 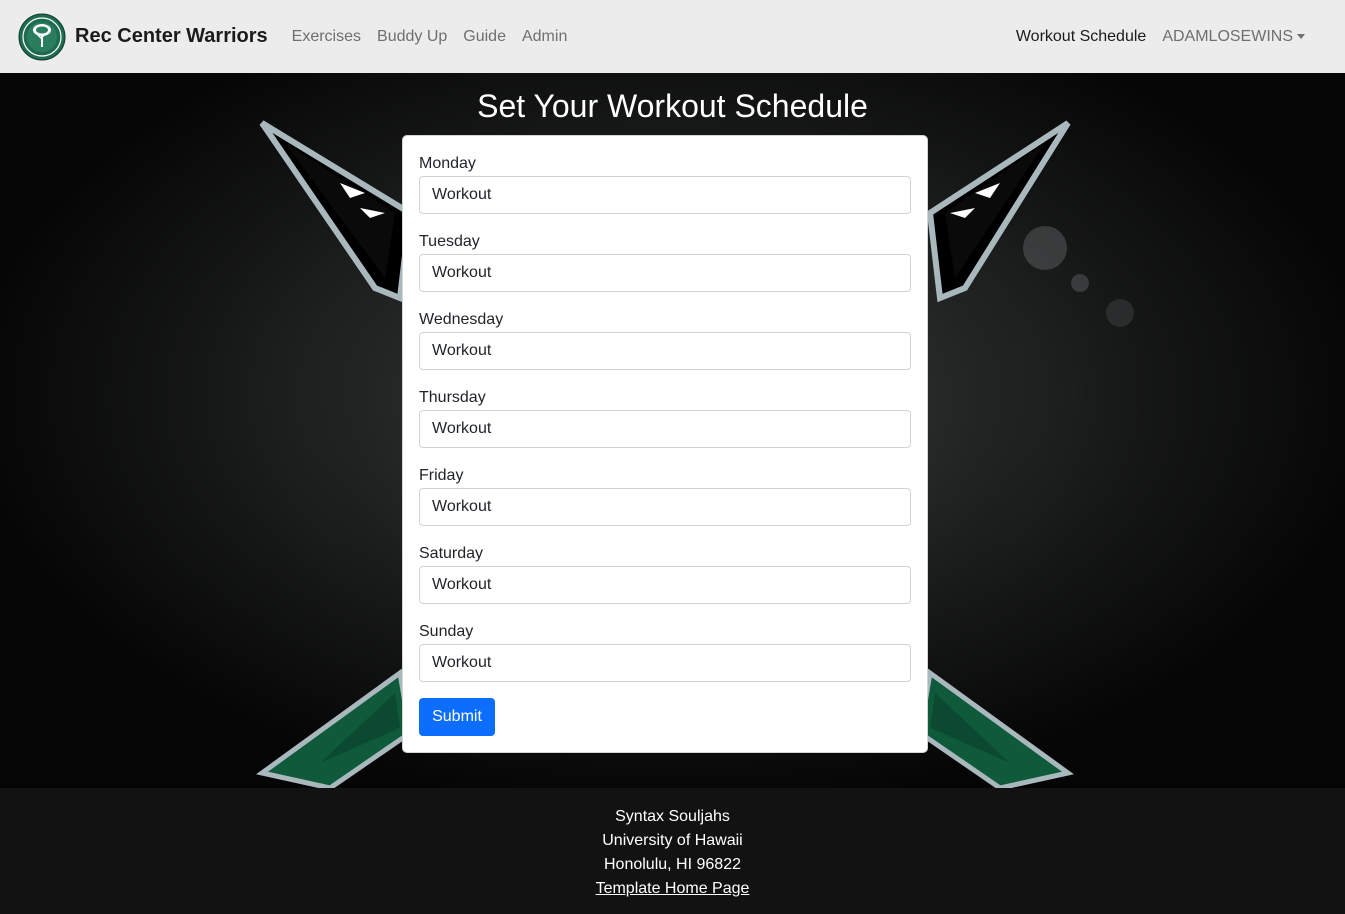 What do you see at coordinates (1301, 36) in the screenshot?
I see `caret-down-icon` at bounding box center [1301, 36].